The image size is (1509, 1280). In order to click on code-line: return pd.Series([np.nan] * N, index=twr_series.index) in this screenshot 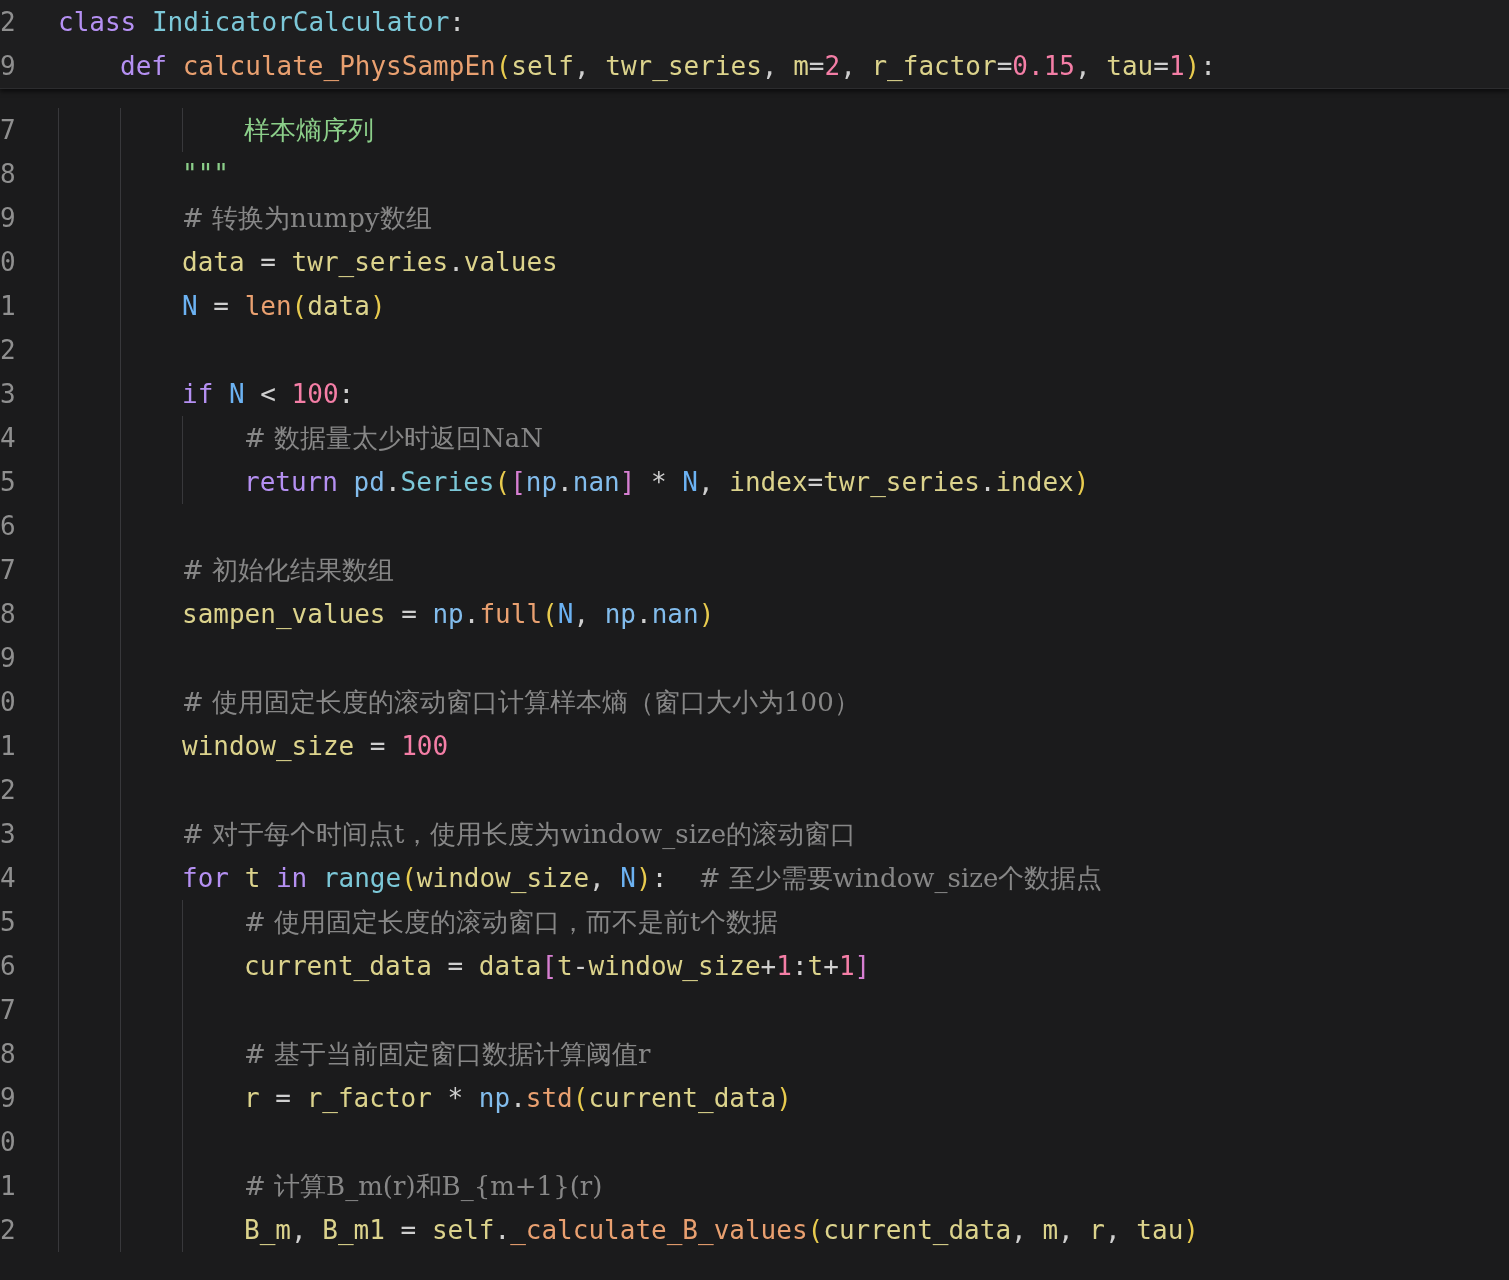, I will do `click(667, 482)`.